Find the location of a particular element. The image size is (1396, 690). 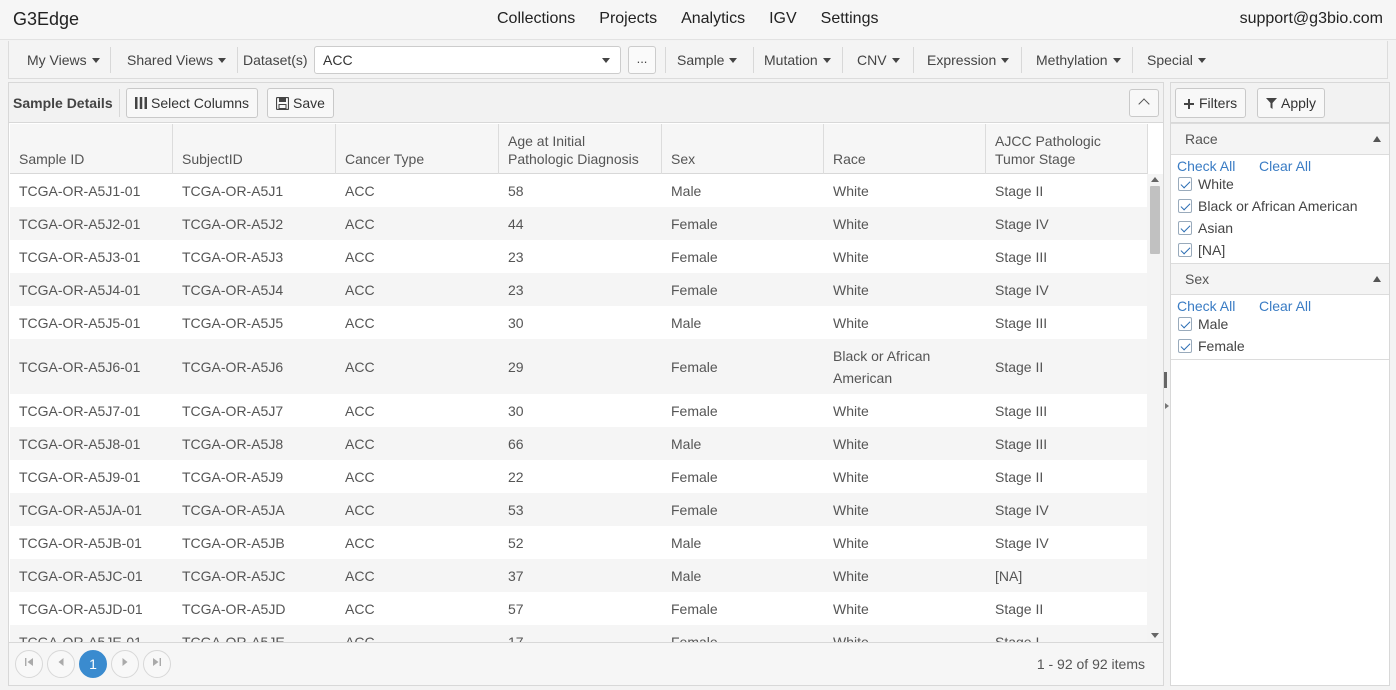

dataset-value: ACC is located at coordinates (338, 60).